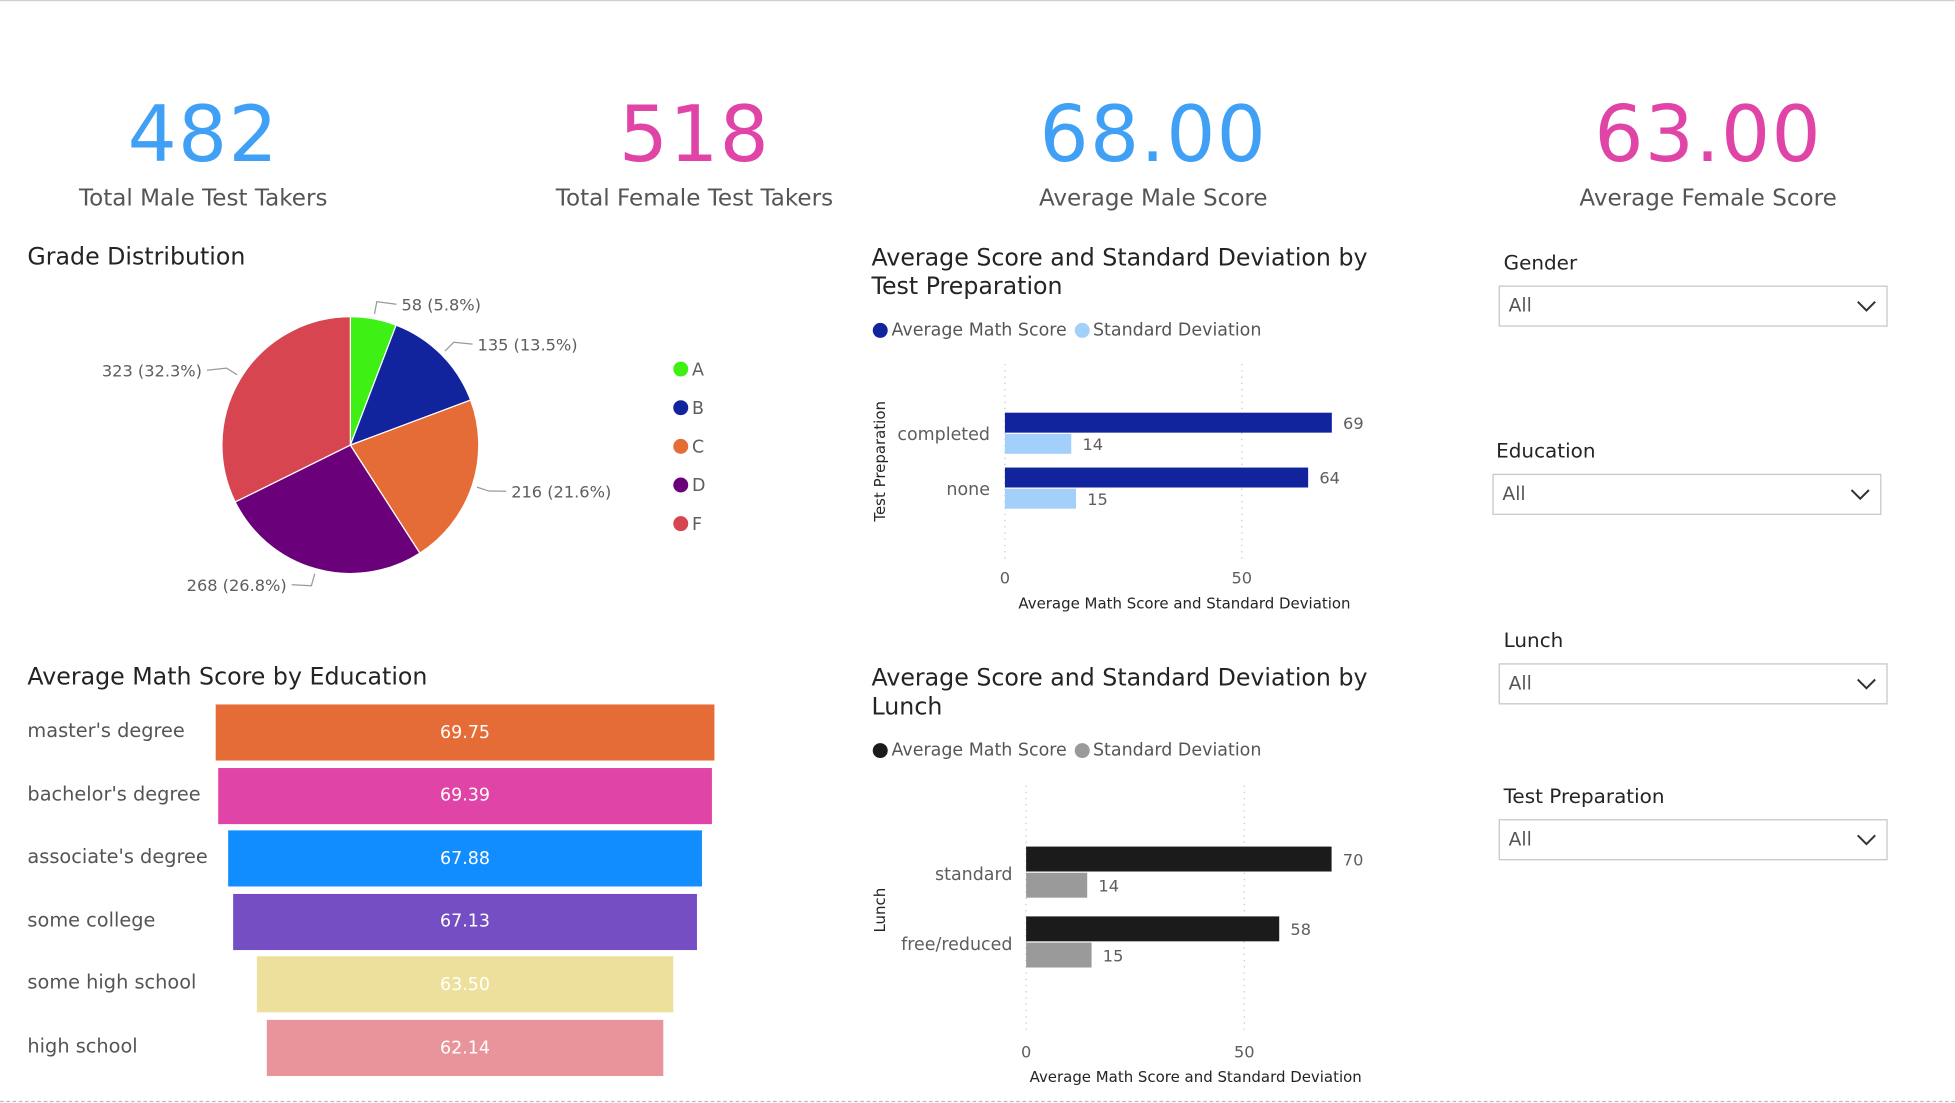  I want to click on kpi-male-average: 68.00 Average Male Score, so click(1153, 150).